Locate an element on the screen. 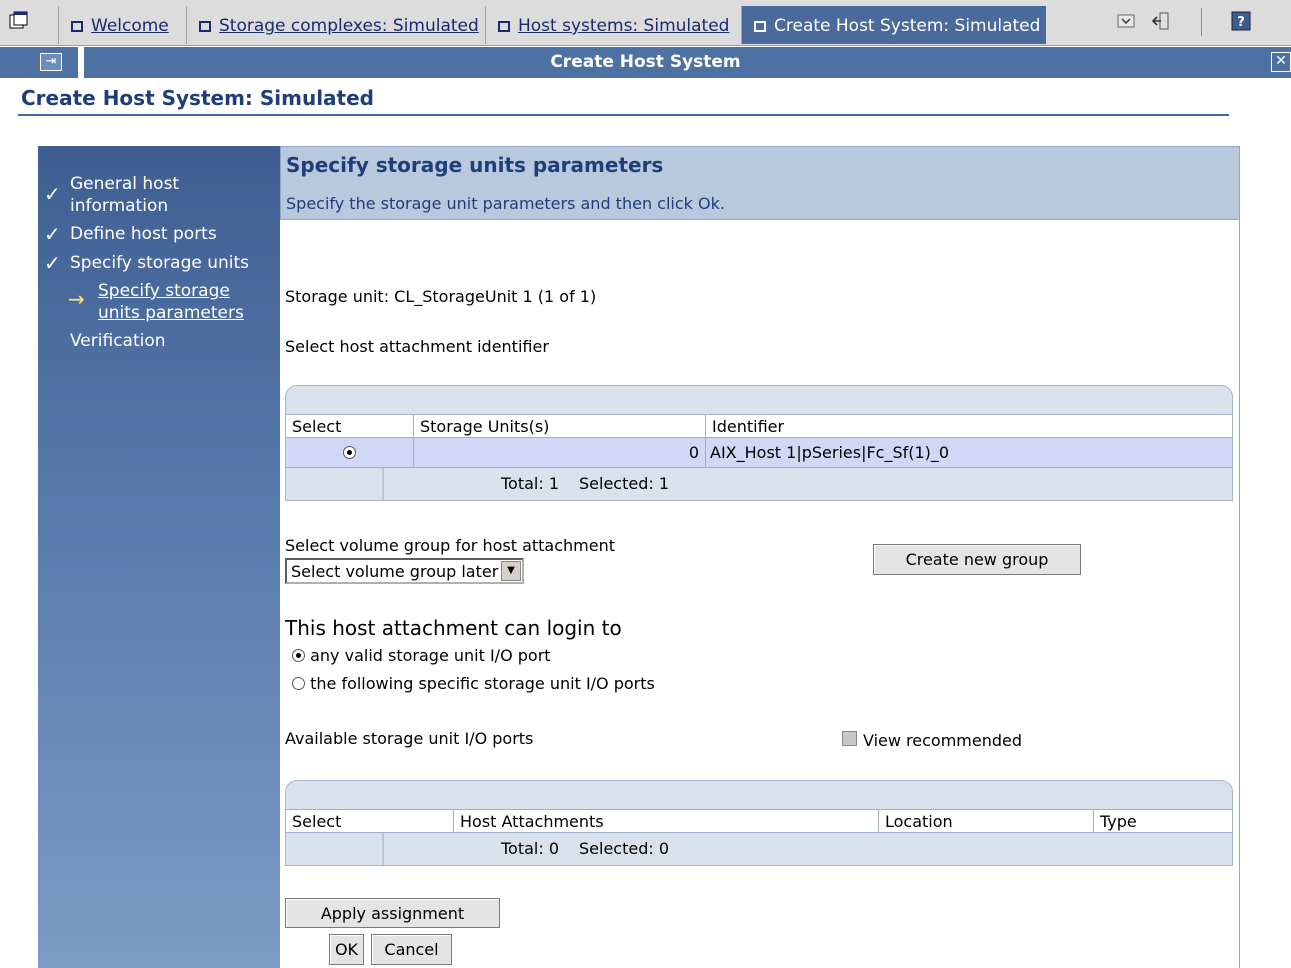 The image size is (1291, 968). tab-host-systems: Host systems: Simulated is located at coordinates (612, 25).